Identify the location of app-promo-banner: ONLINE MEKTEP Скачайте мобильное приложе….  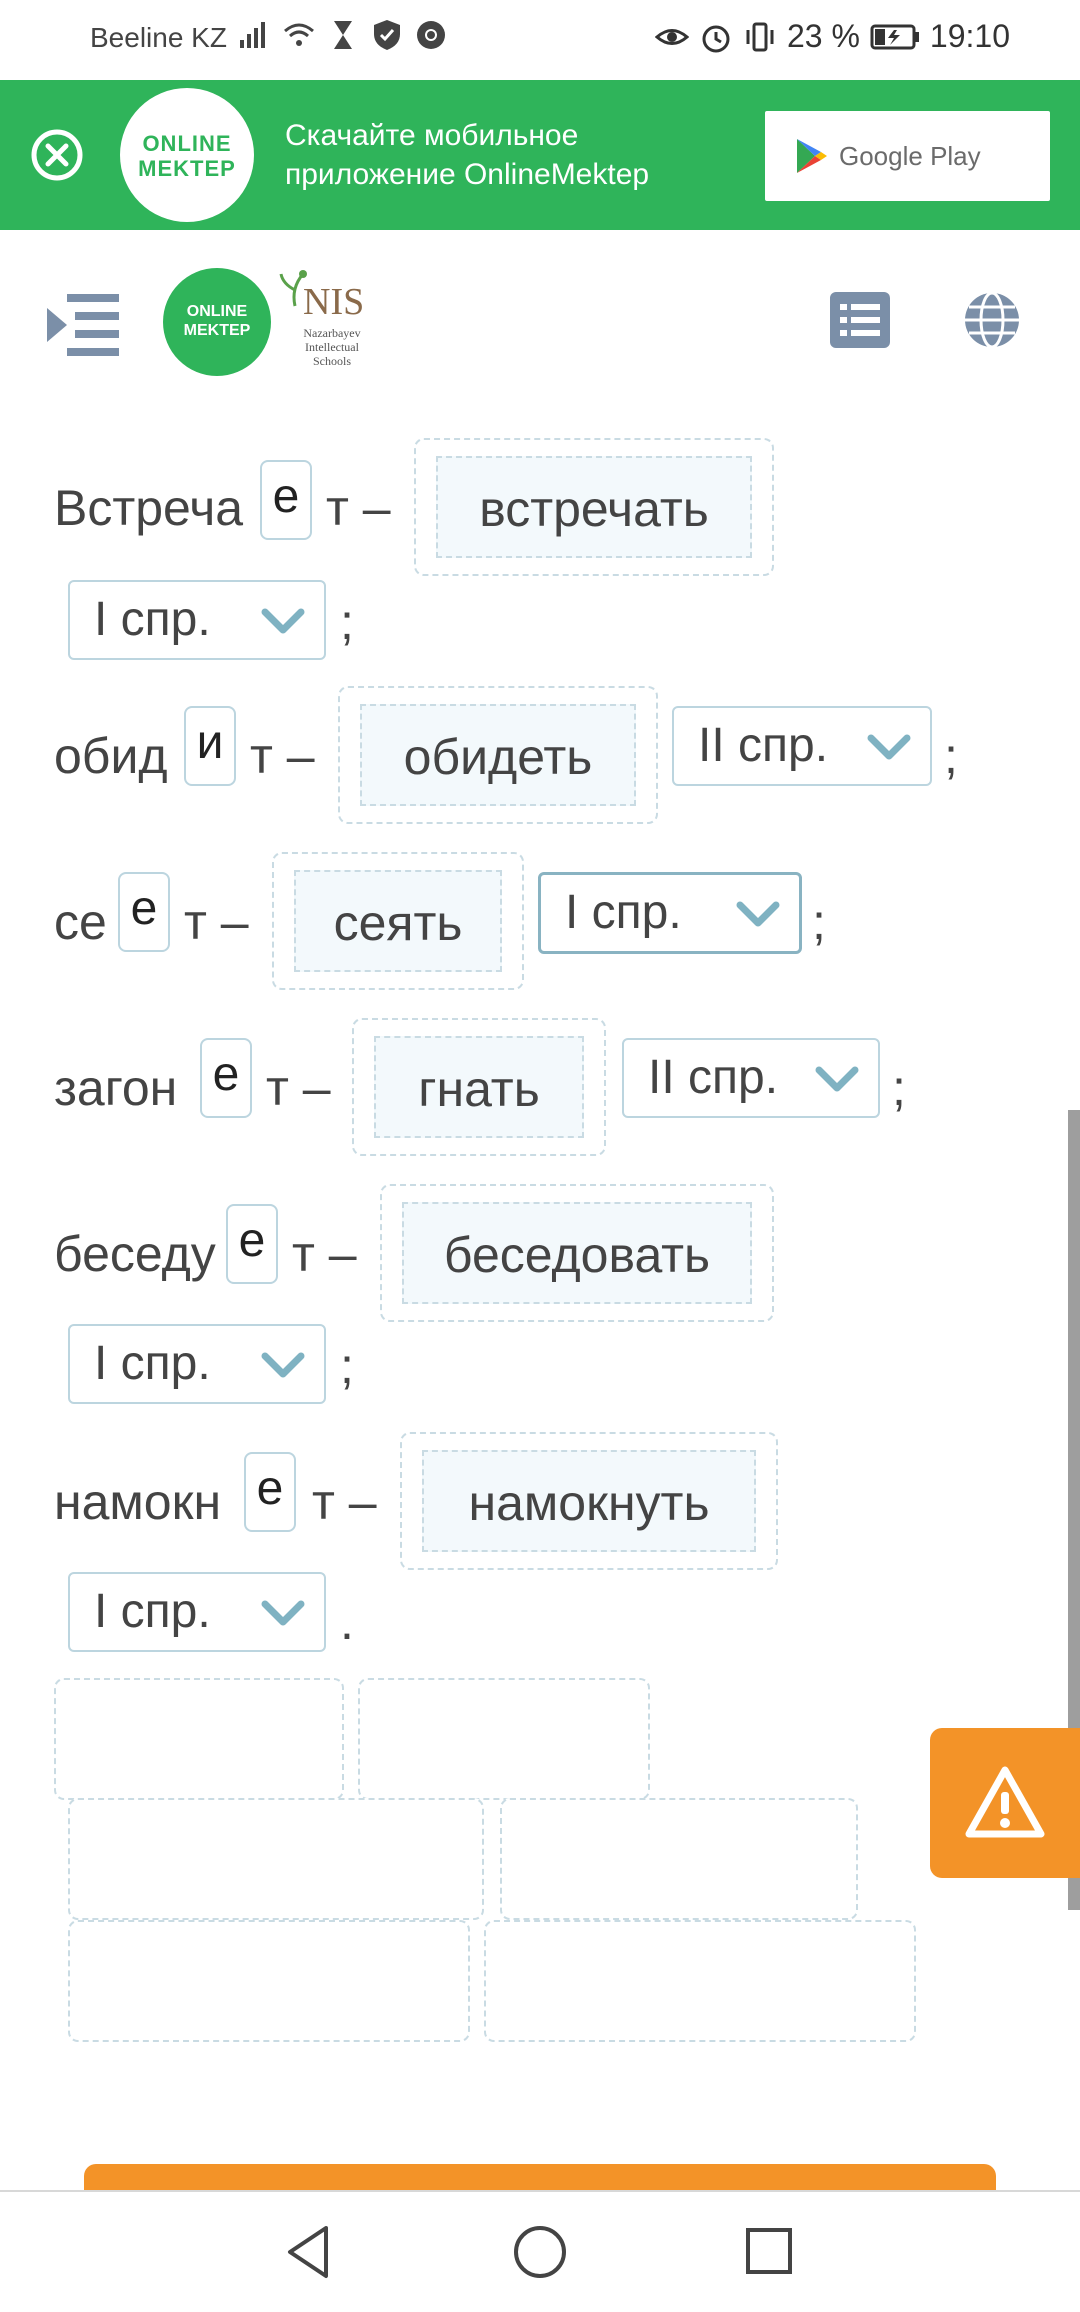
(540, 155).